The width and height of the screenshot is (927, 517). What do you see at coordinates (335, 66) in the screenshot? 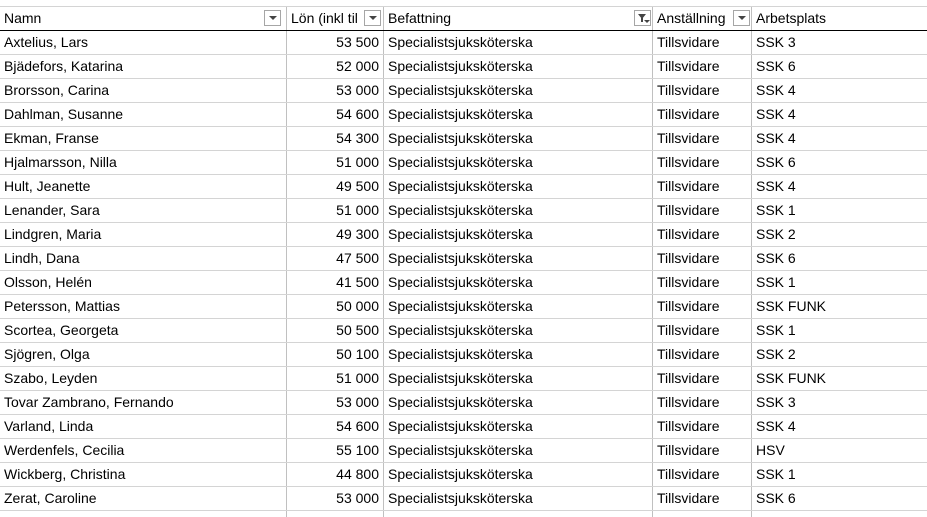
I see `cell-lon: 52 000` at bounding box center [335, 66].